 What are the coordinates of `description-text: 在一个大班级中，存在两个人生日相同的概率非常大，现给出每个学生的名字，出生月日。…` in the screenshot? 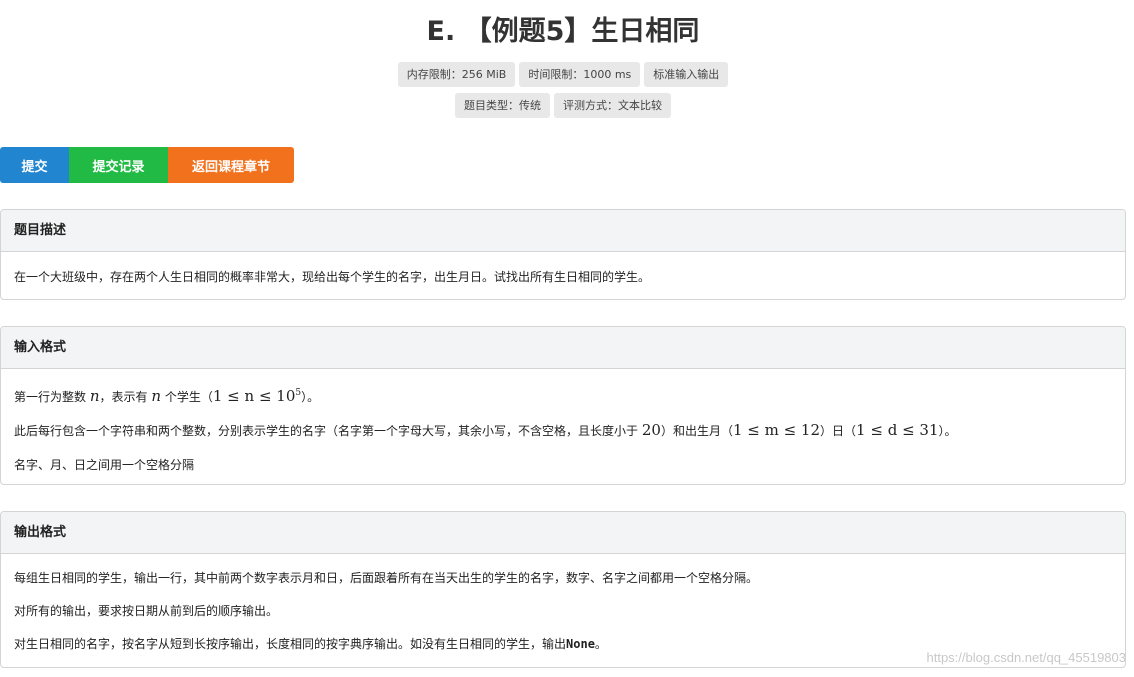 It's located at (332, 277).